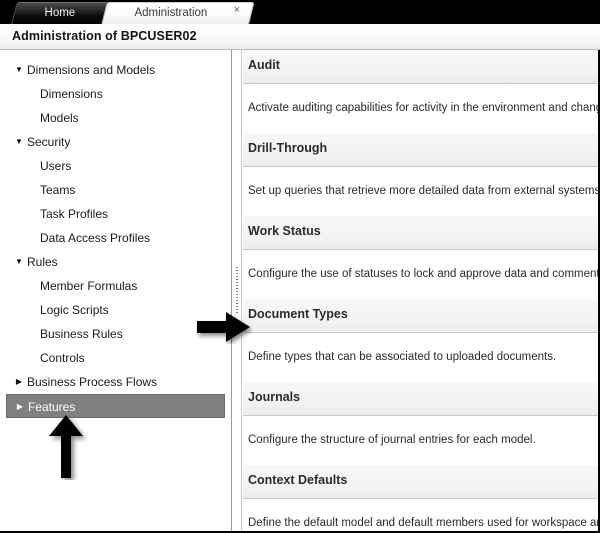  Describe the element at coordinates (95, 238) in the screenshot. I see `sidebar-item-label: Data Access Profiles` at that location.